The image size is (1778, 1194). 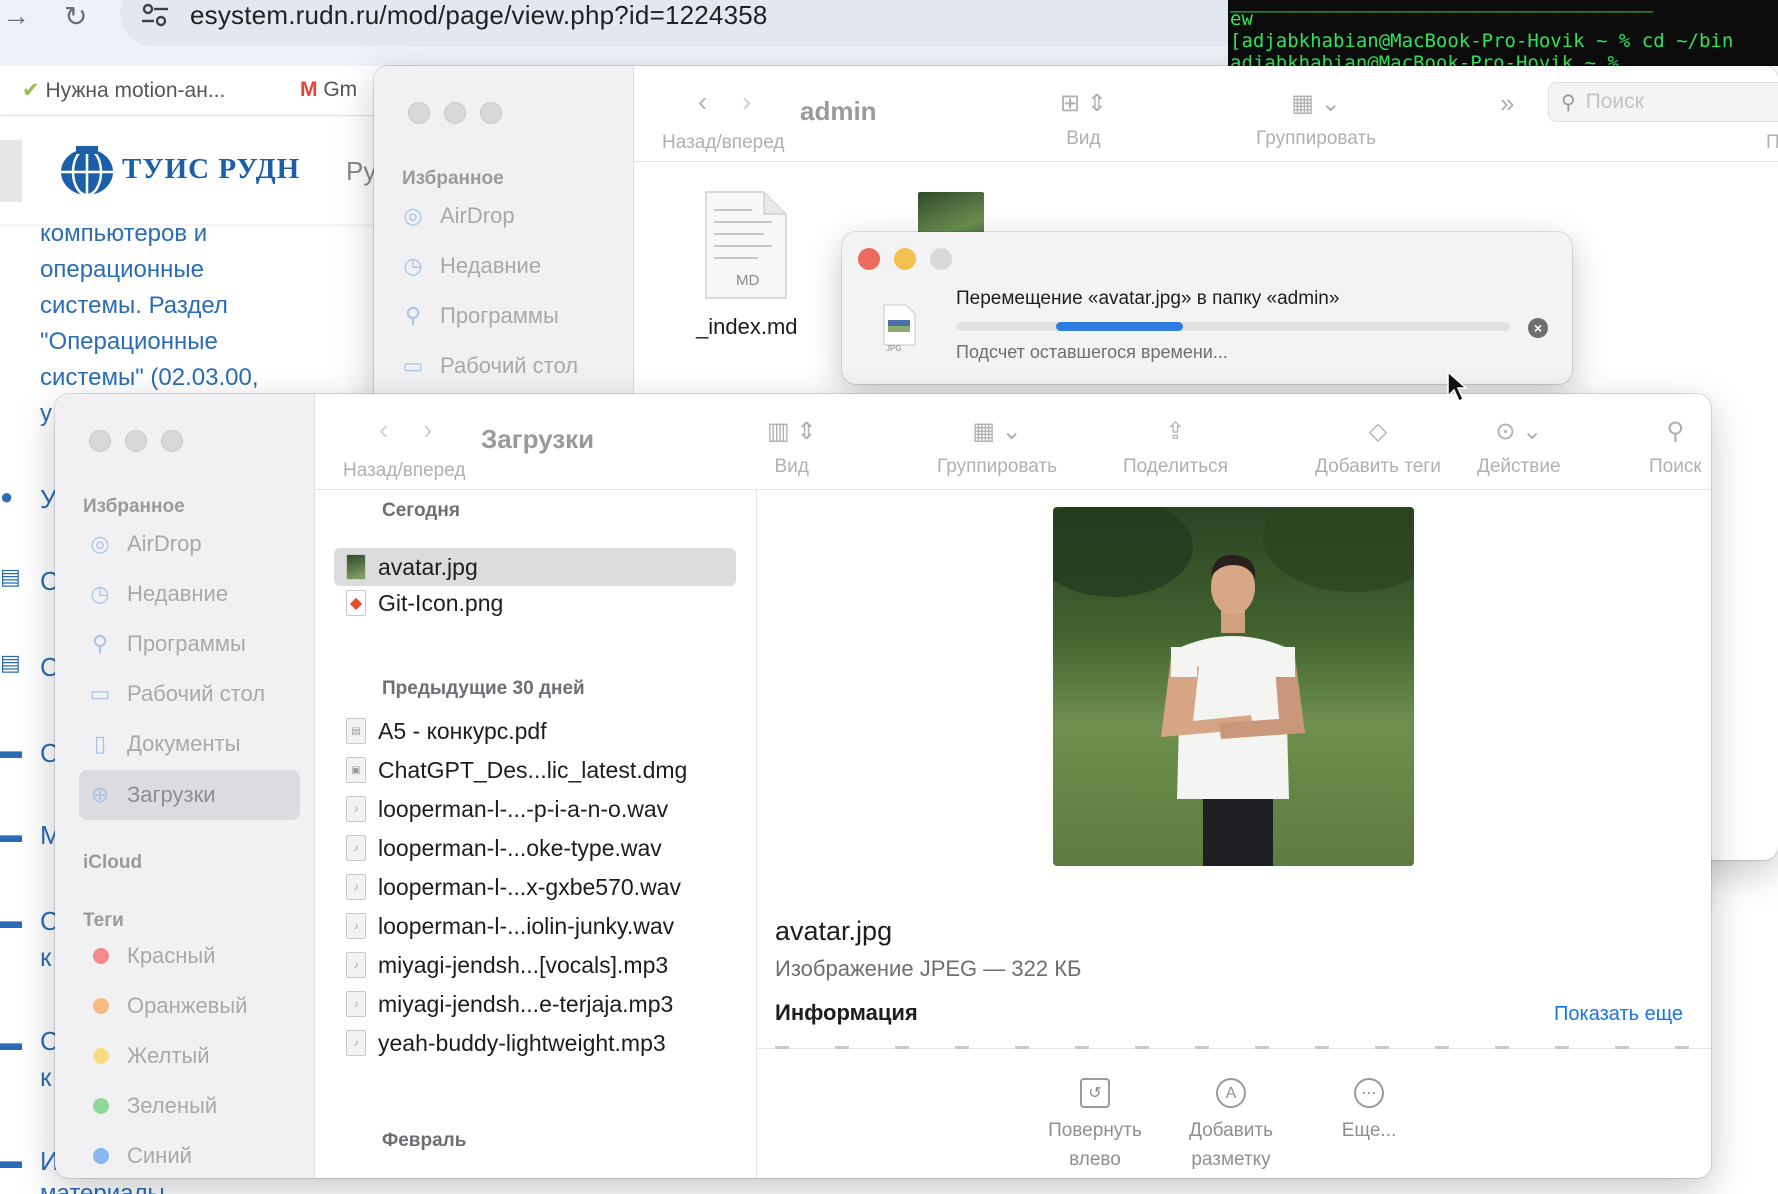 What do you see at coordinates (205, 306) in the screenshot?
I see `course-text-line: системы. Раздел` at bounding box center [205, 306].